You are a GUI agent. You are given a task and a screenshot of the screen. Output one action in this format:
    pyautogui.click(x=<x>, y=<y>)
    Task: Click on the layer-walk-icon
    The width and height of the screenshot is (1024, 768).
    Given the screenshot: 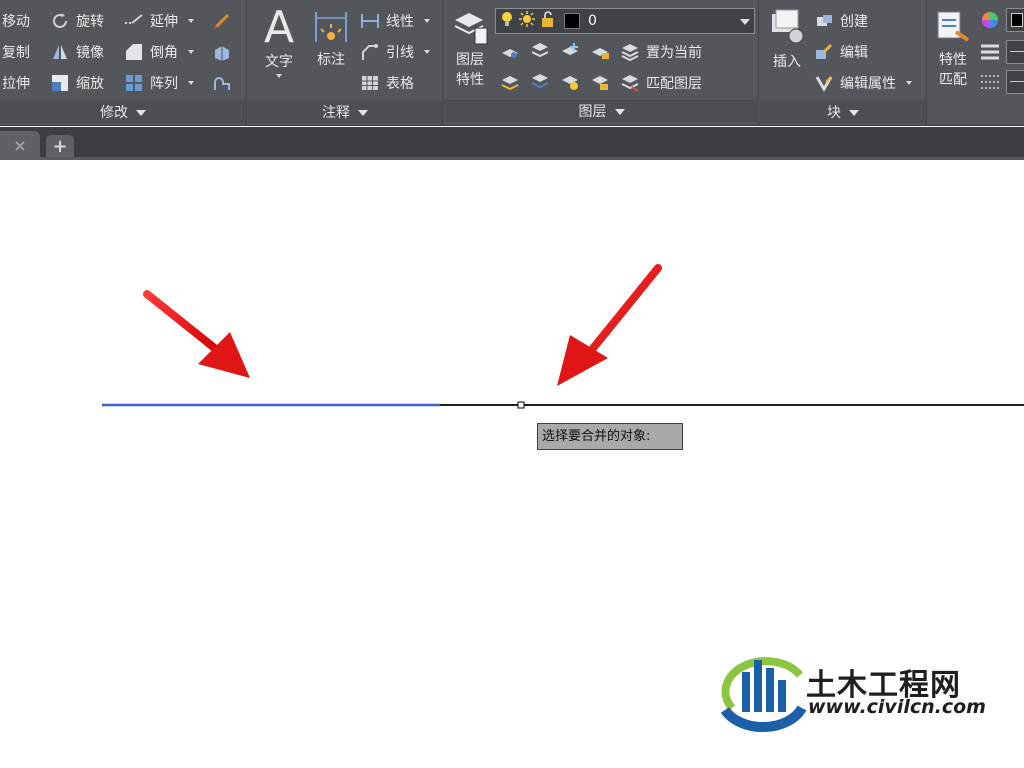 What is the action you would take?
    pyautogui.click(x=510, y=84)
    